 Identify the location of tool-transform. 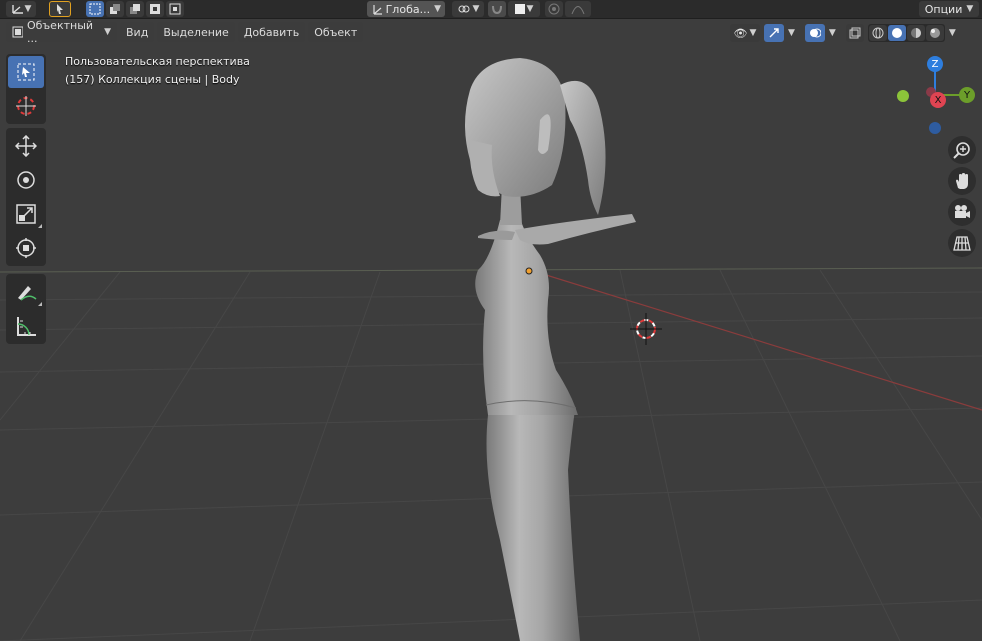
(26, 248).